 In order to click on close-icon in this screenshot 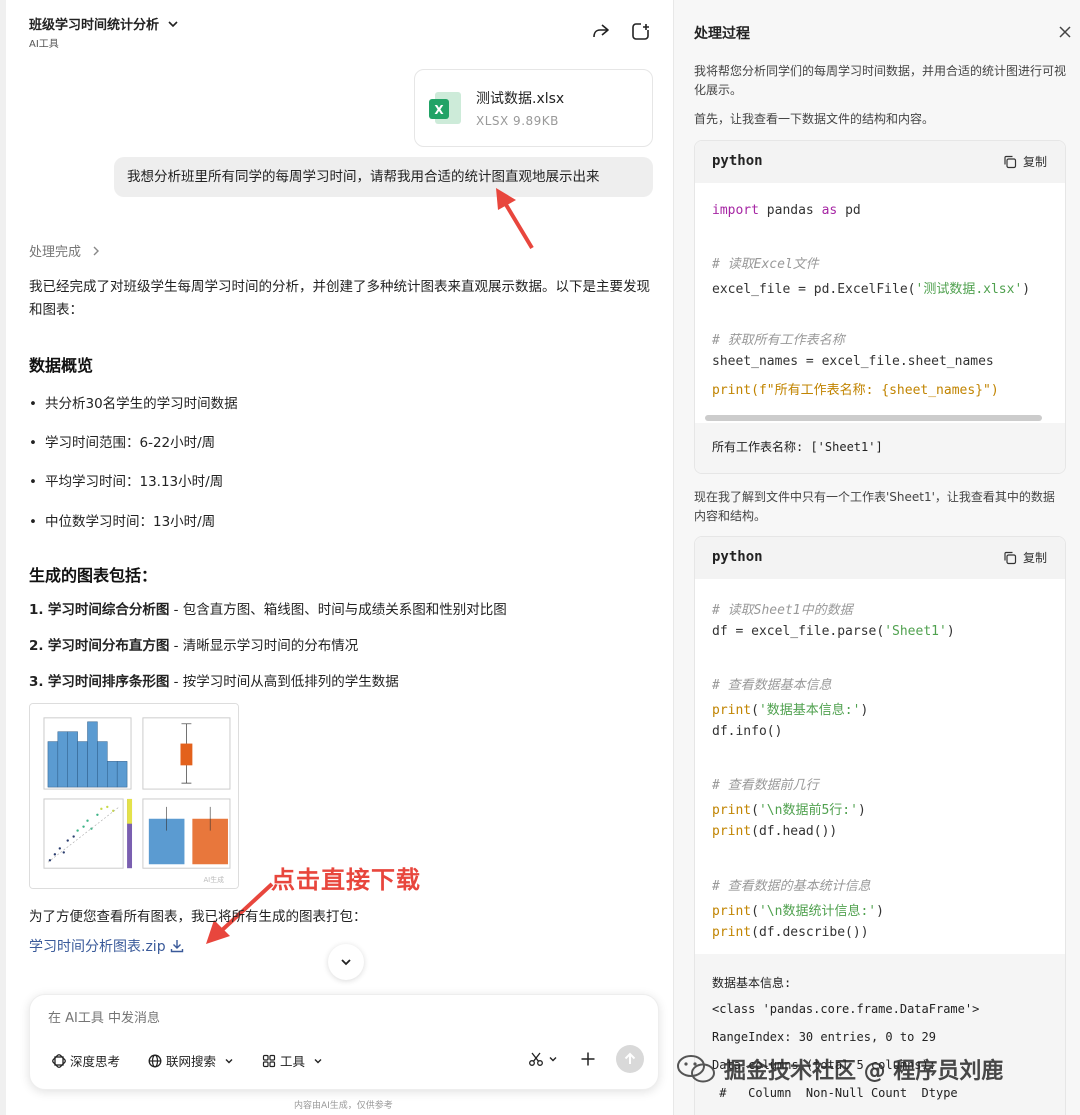, I will do `click(1065, 32)`.